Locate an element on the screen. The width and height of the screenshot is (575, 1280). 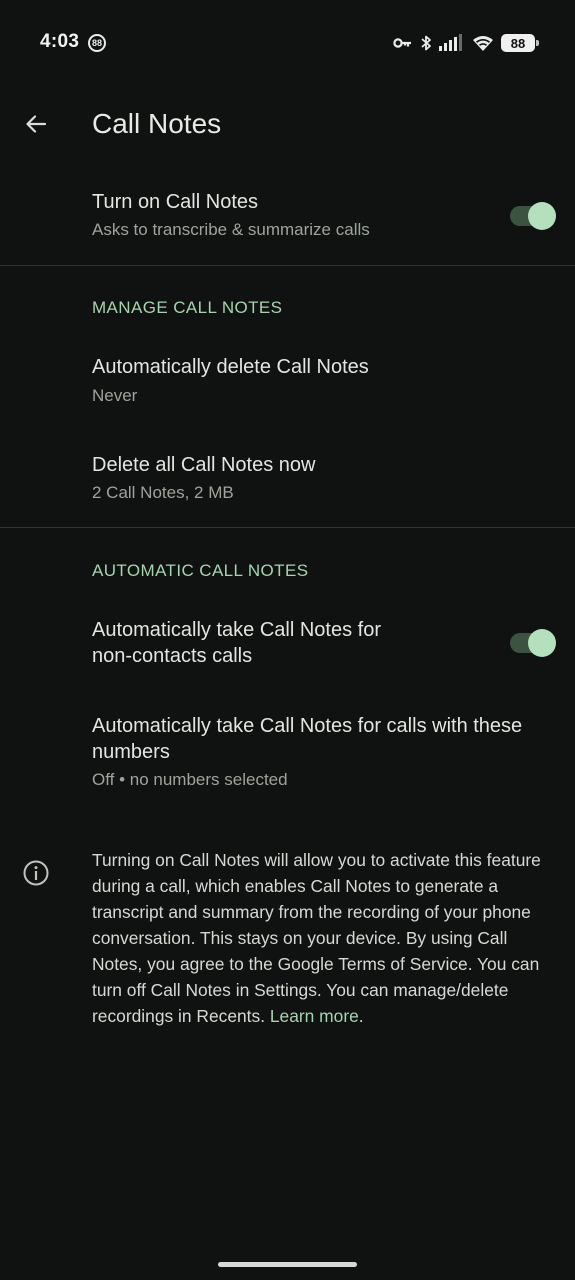
info-icon is located at coordinates (36, 873).